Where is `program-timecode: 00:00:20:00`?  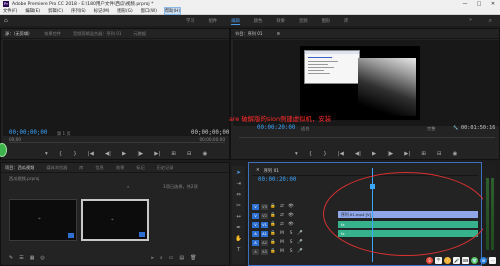
program-timecode: 00:00:20:00 is located at coordinates (276, 128).